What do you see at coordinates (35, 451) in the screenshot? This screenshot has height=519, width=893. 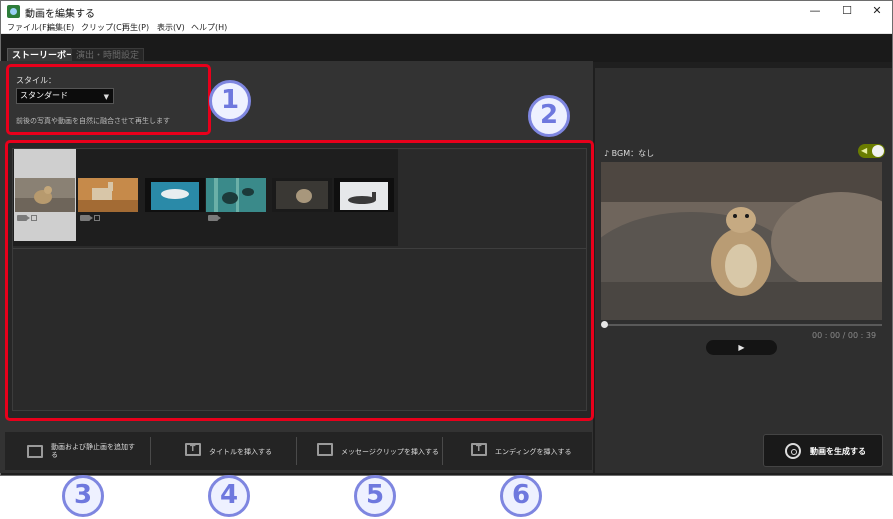 I see `add-media-icon` at bounding box center [35, 451].